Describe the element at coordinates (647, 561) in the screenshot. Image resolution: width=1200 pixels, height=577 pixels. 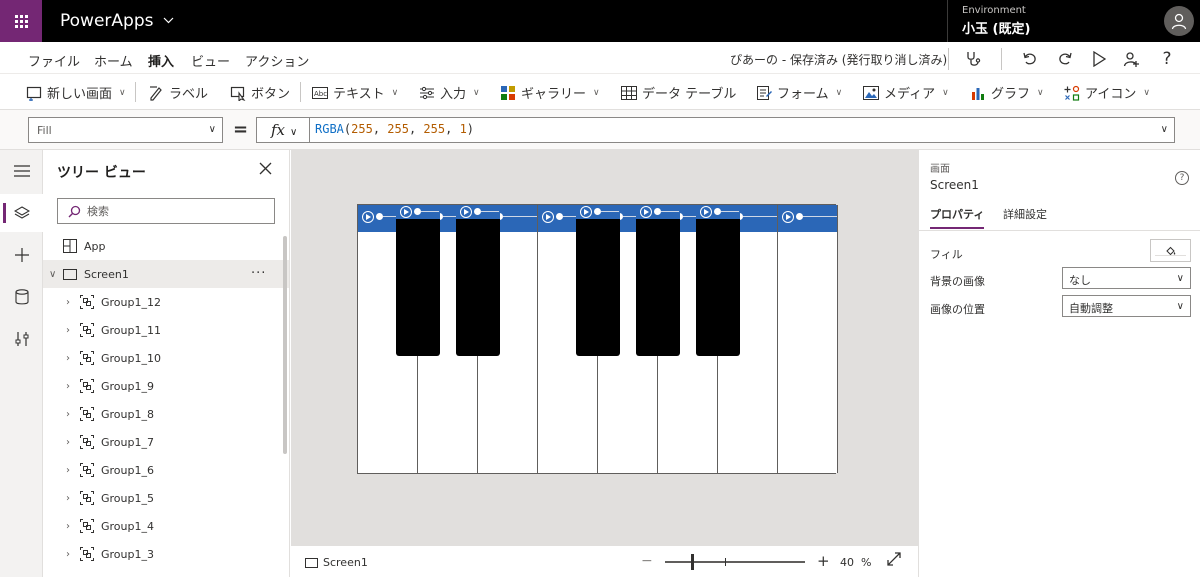
I see `zoom-out-button: −` at that location.